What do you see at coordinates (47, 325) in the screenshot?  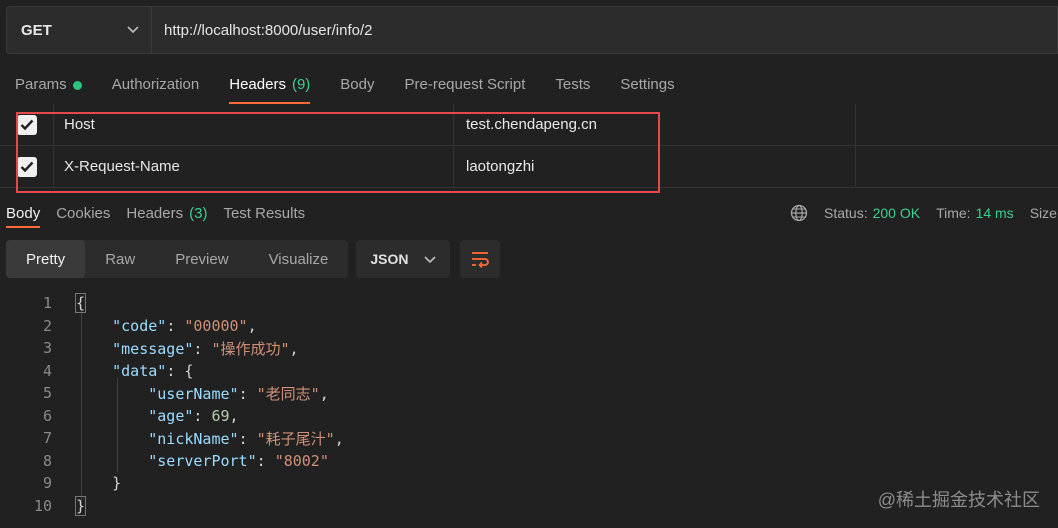 I see `line-number: 2` at bounding box center [47, 325].